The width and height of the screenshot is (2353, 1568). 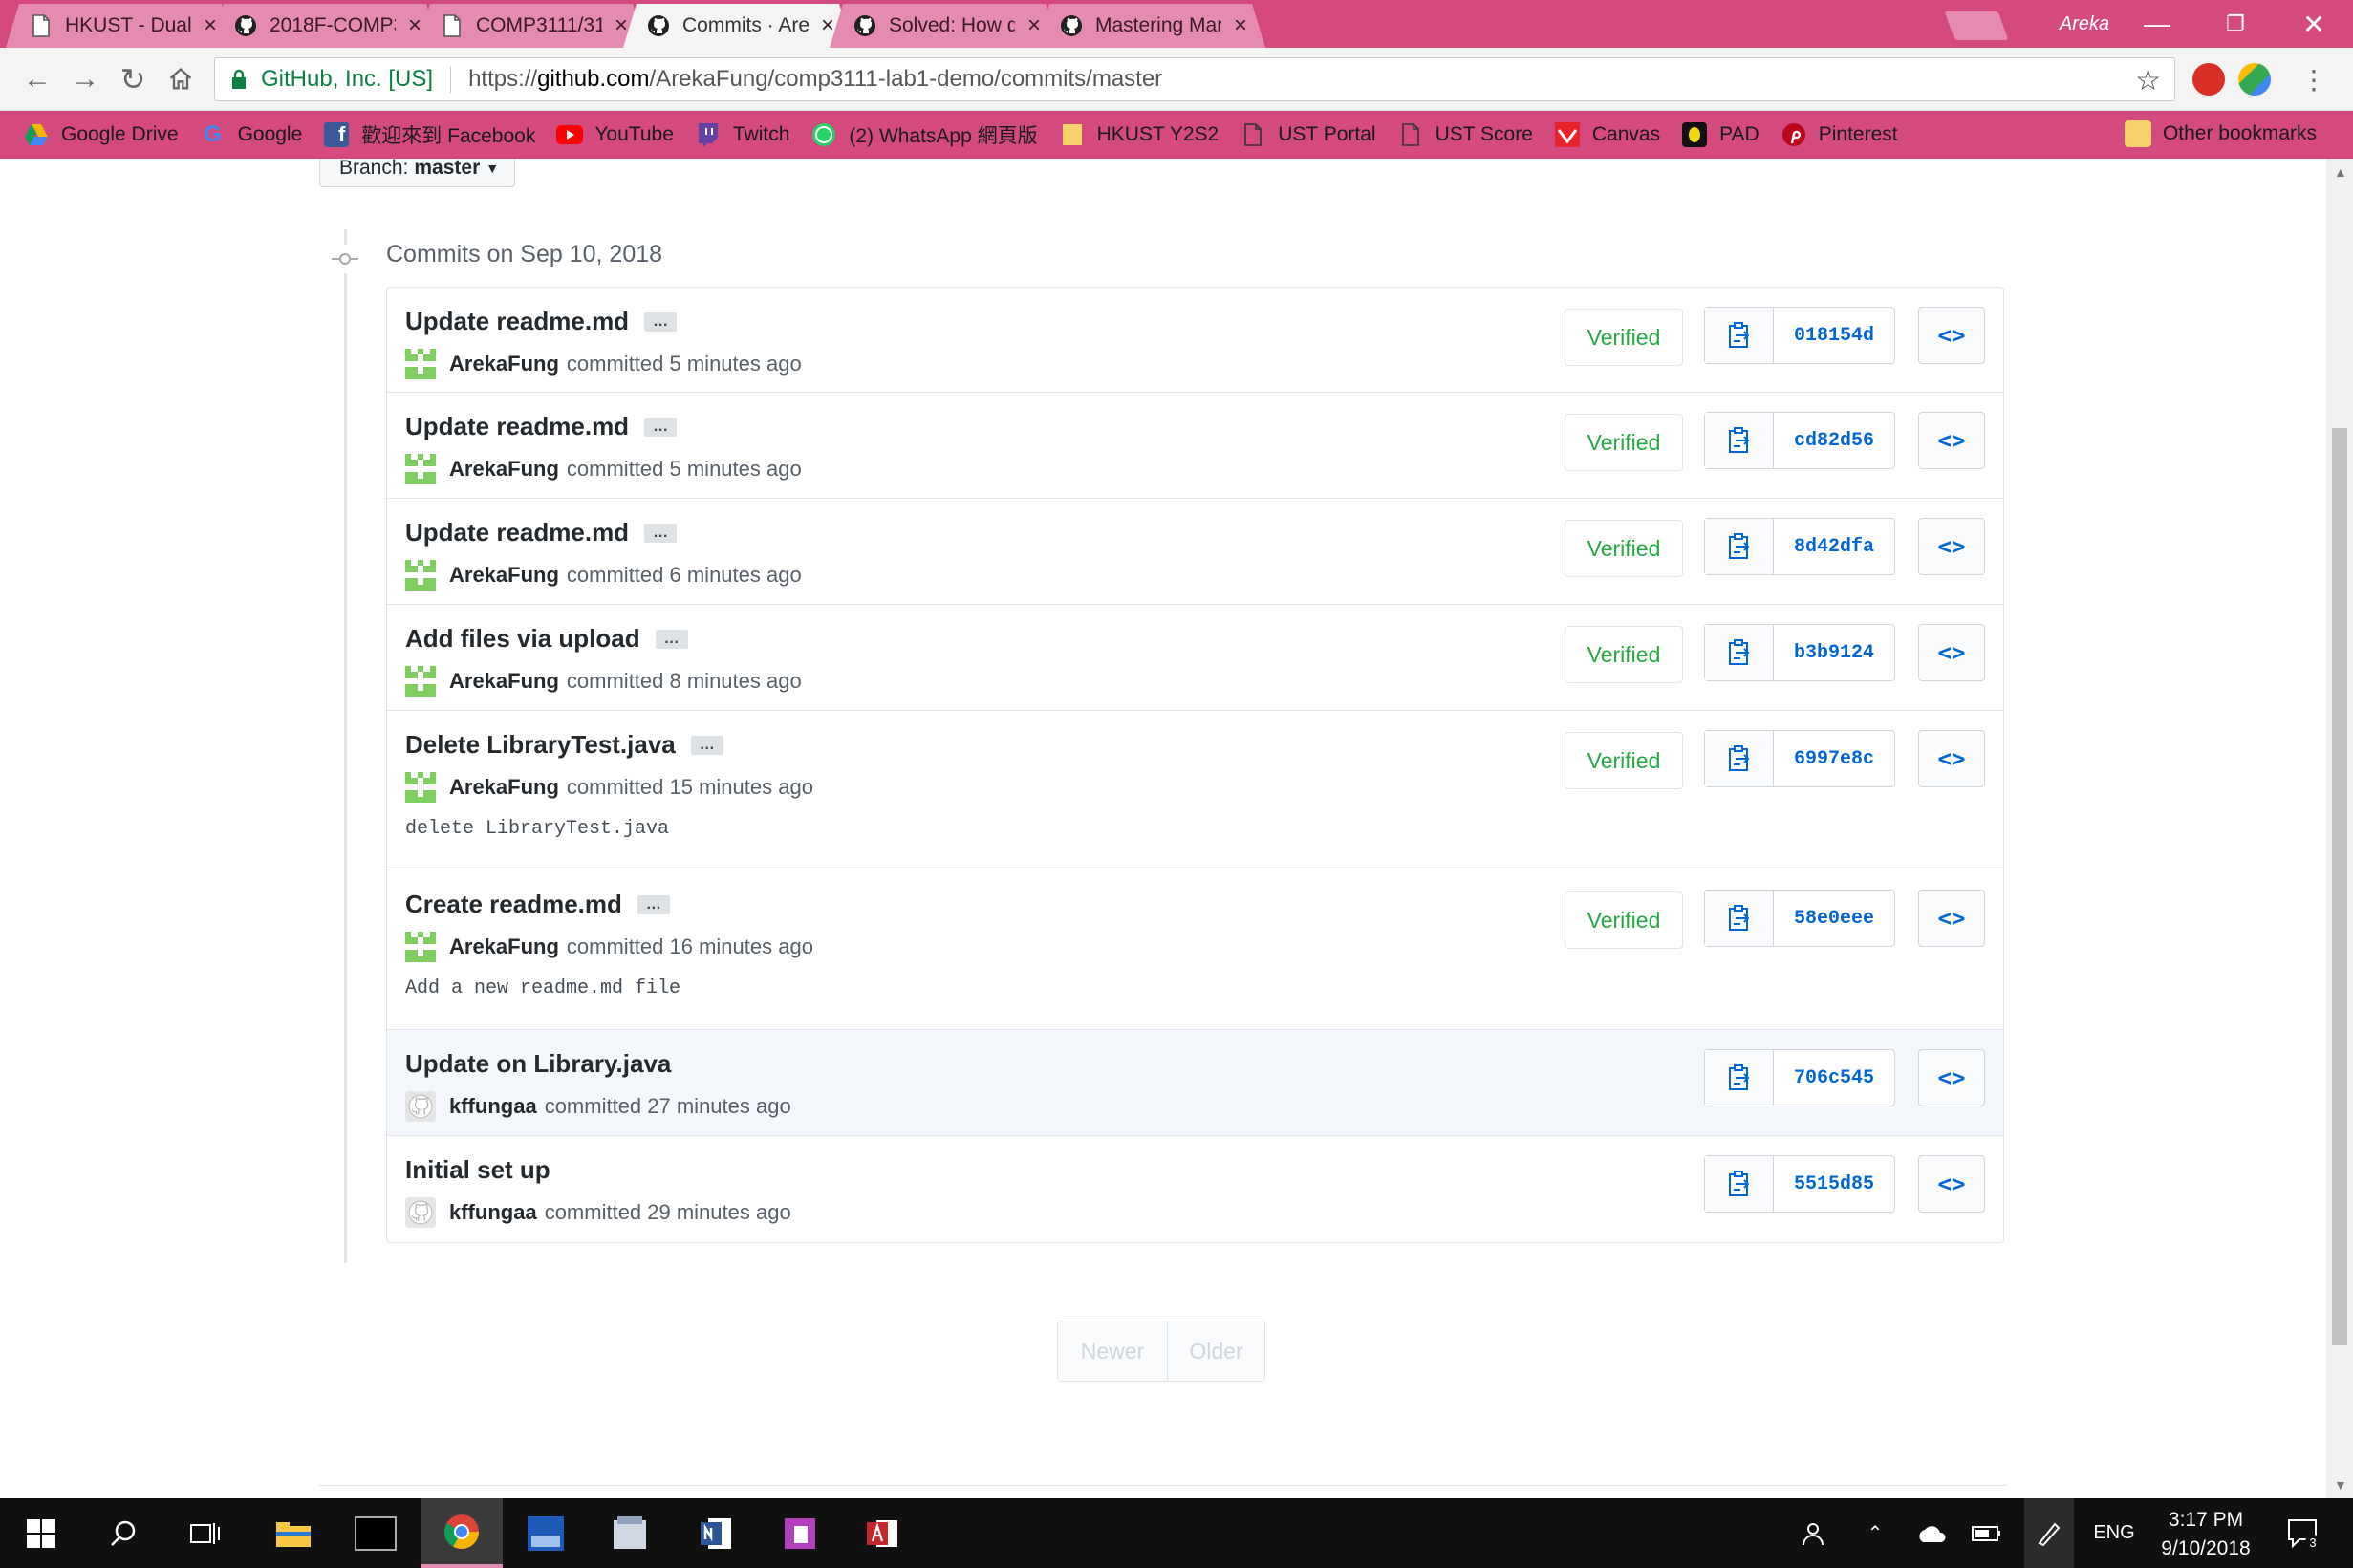 I want to click on bookmark-item: (2) WhatsApp 網頁版, so click(x=924, y=135).